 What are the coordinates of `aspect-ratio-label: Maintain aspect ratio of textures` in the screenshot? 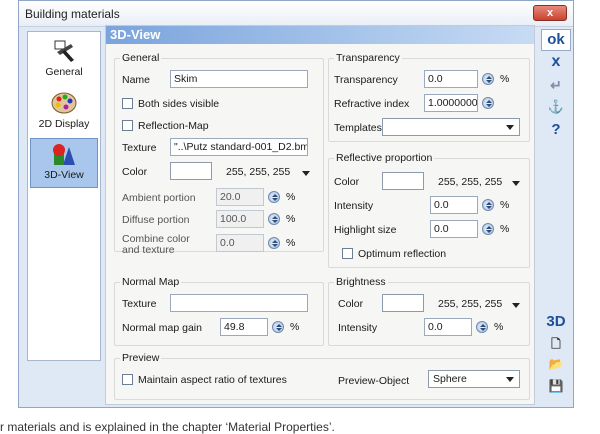 It's located at (212, 380).